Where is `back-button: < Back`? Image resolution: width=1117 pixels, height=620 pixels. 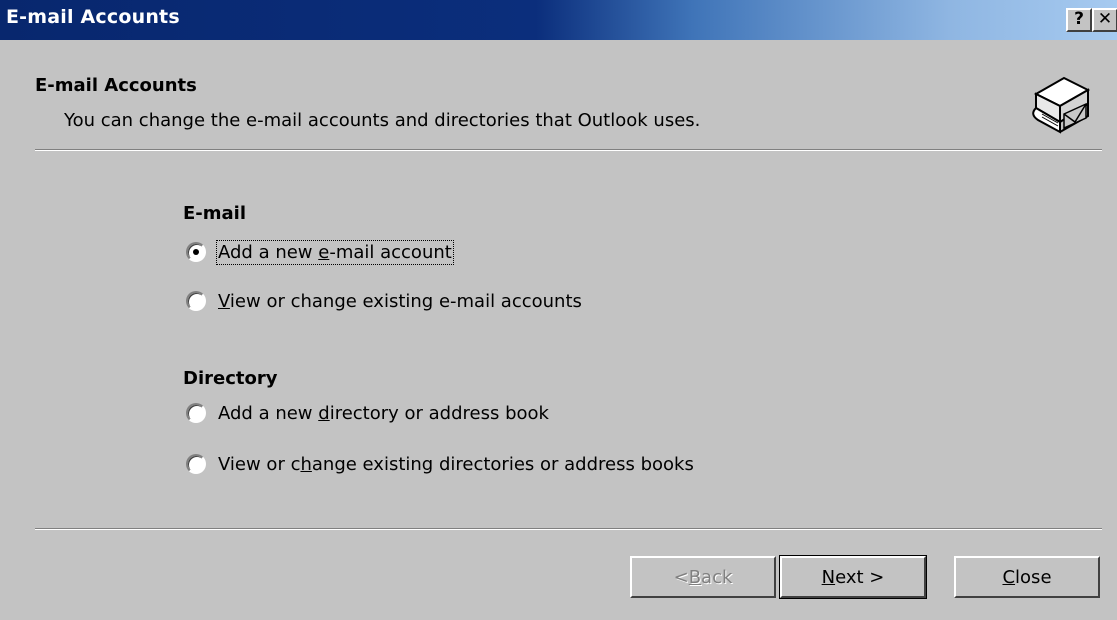
back-button: < Back is located at coordinates (703, 577).